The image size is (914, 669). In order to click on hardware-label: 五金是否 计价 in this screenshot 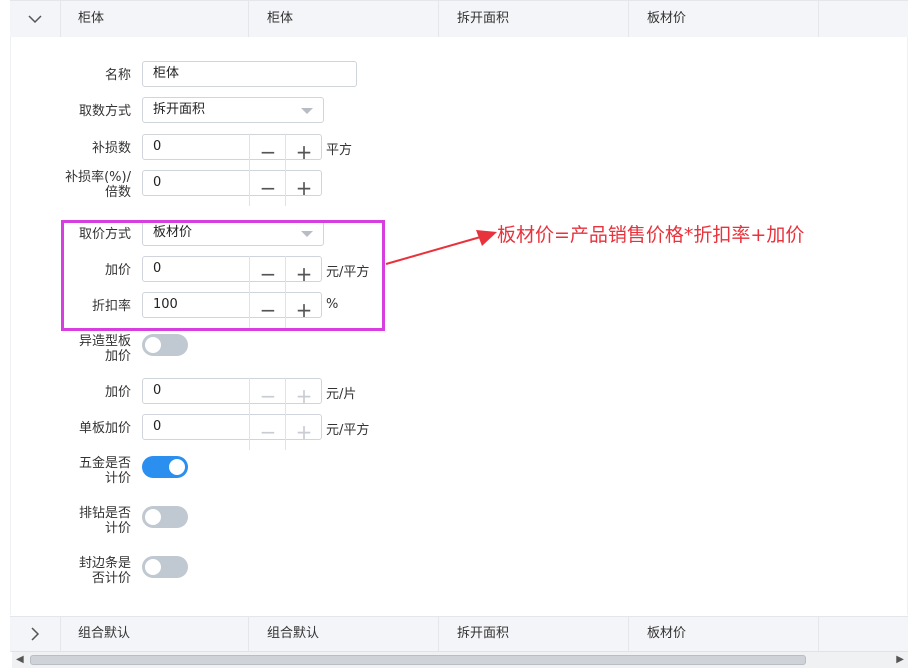, I will do `click(91, 471)`.